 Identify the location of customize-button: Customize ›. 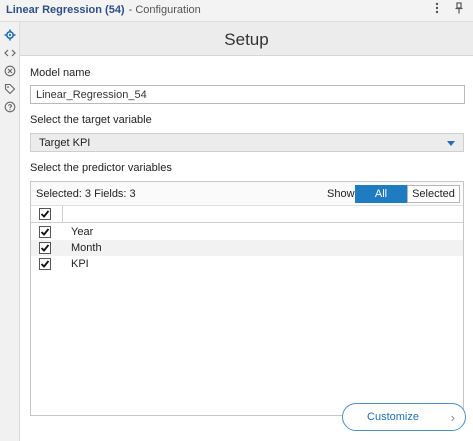
(404, 417).